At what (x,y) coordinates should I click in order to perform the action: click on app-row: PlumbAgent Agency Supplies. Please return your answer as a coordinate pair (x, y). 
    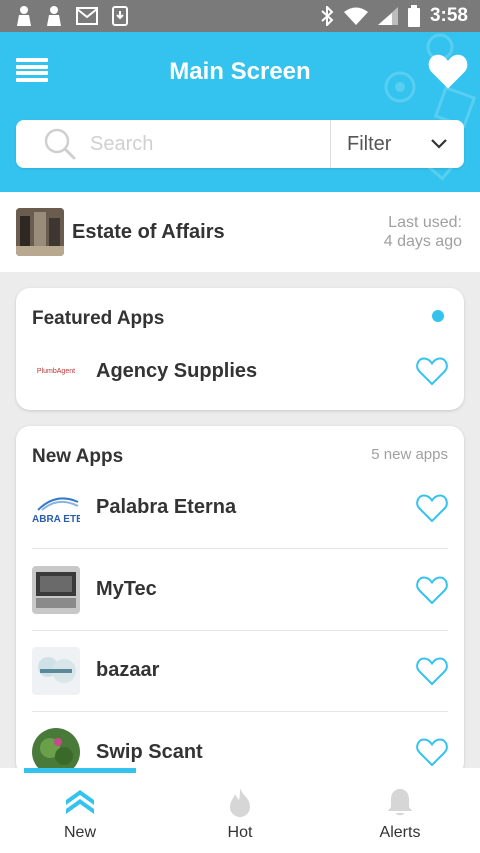
    Looking at the image, I should click on (240, 371).